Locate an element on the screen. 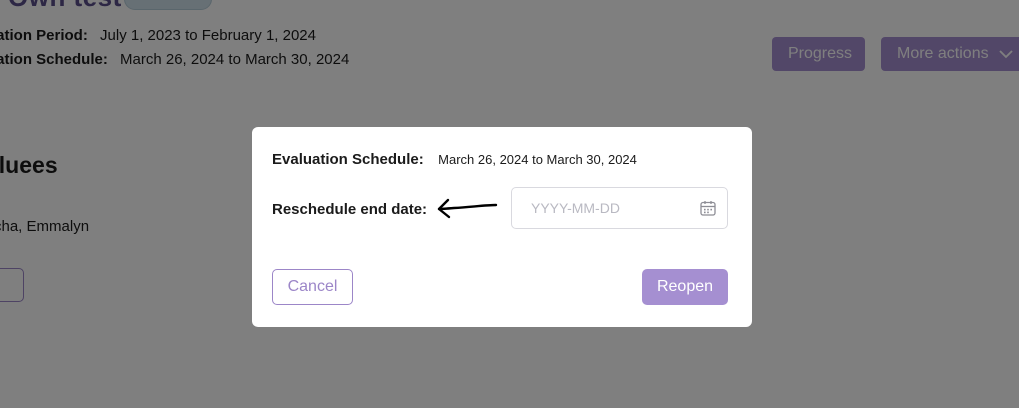 The image size is (1019, 408). cancel-button: Cancel is located at coordinates (312, 287).